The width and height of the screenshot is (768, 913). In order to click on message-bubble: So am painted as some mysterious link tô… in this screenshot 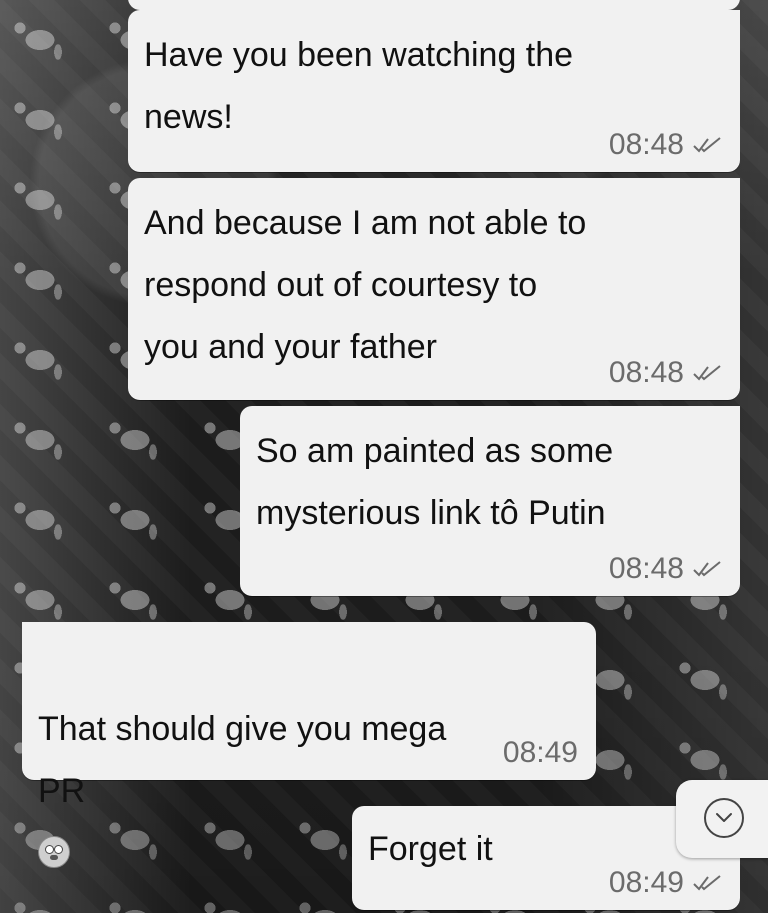, I will do `click(490, 501)`.